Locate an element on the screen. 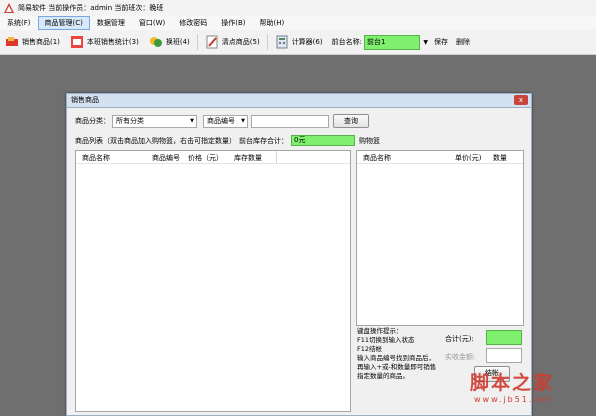 The height and width of the screenshot is (416, 596). sell-goods-label: 销售商品(1) is located at coordinates (41, 42).